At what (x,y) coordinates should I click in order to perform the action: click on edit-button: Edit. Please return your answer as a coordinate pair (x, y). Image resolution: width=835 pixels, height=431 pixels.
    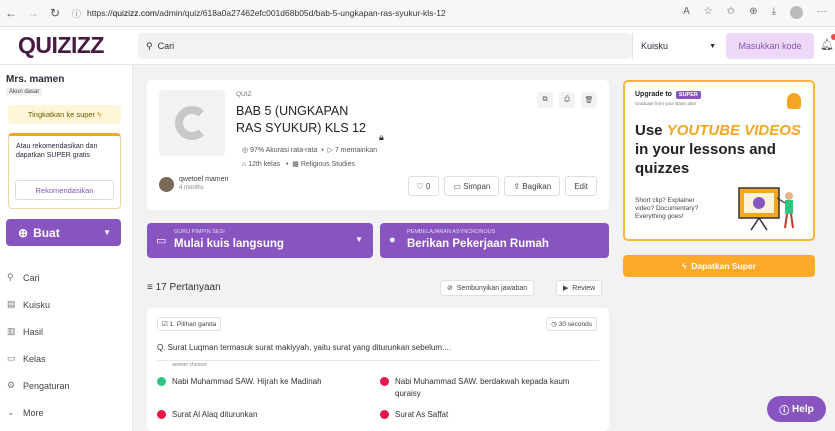
    Looking at the image, I should click on (581, 186).